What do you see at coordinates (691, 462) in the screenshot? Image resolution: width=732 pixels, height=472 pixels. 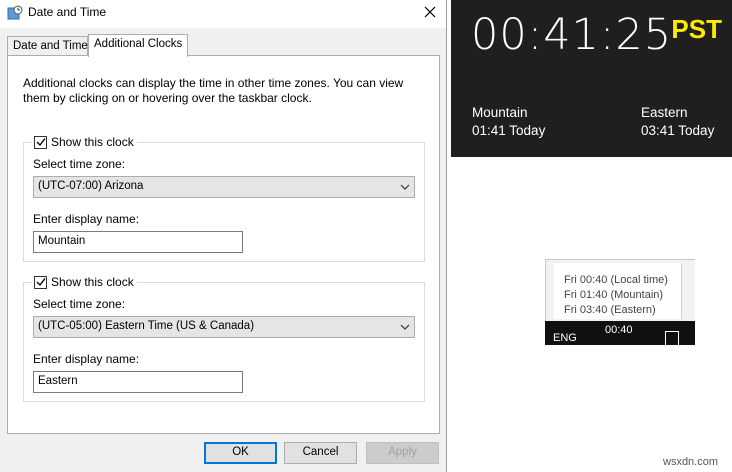 I see `watermark: wsxdn.com` at bounding box center [691, 462].